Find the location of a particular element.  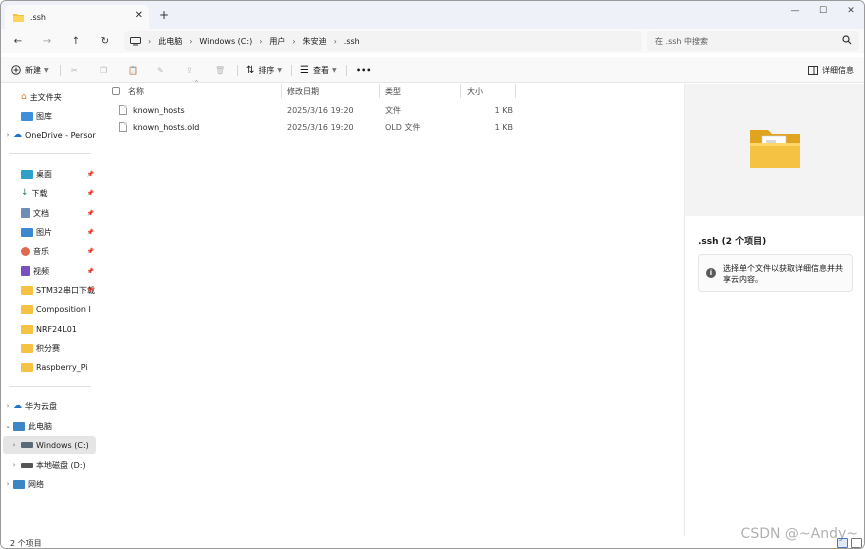

sidebar-item-label: 华为云盘 is located at coordinates (41, 406).